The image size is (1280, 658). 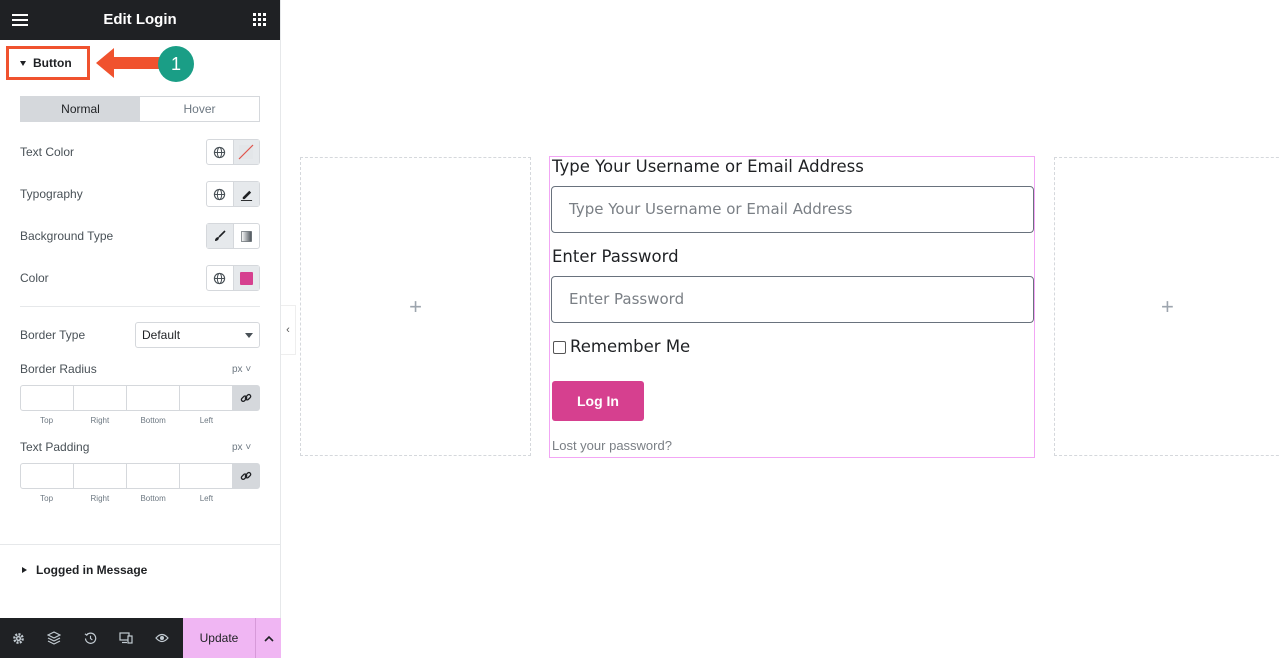 What do you see at coordinates (220, 152) in the screenshot?
I see `global-color-globe-icon` at bounding box center [220, 152].